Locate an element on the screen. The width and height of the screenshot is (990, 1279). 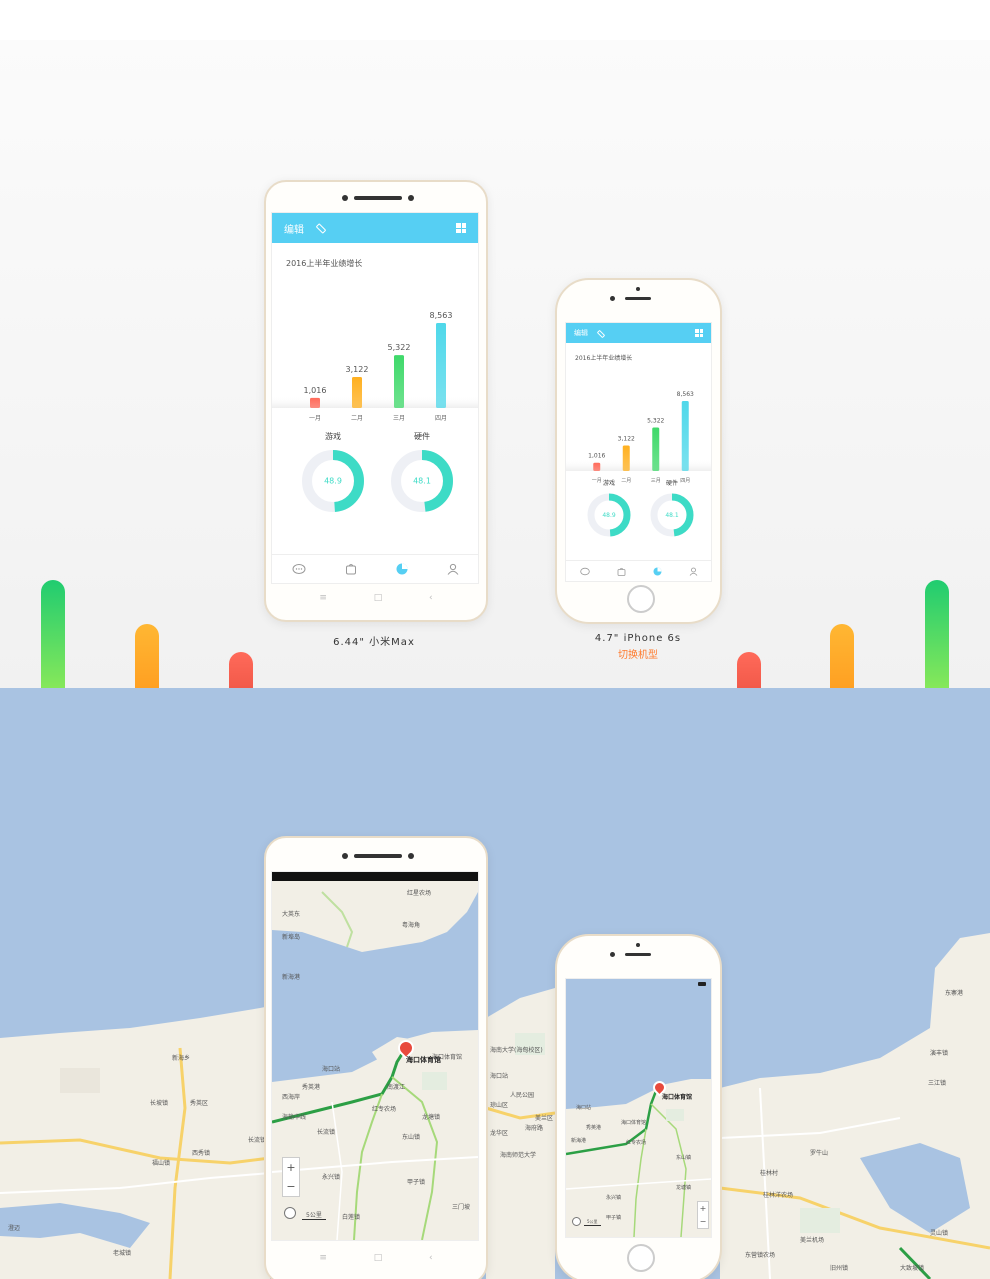
bar-chart: 1,016一月3,122二月5,322三月8,563四月 is located at coordinates (638, 437).